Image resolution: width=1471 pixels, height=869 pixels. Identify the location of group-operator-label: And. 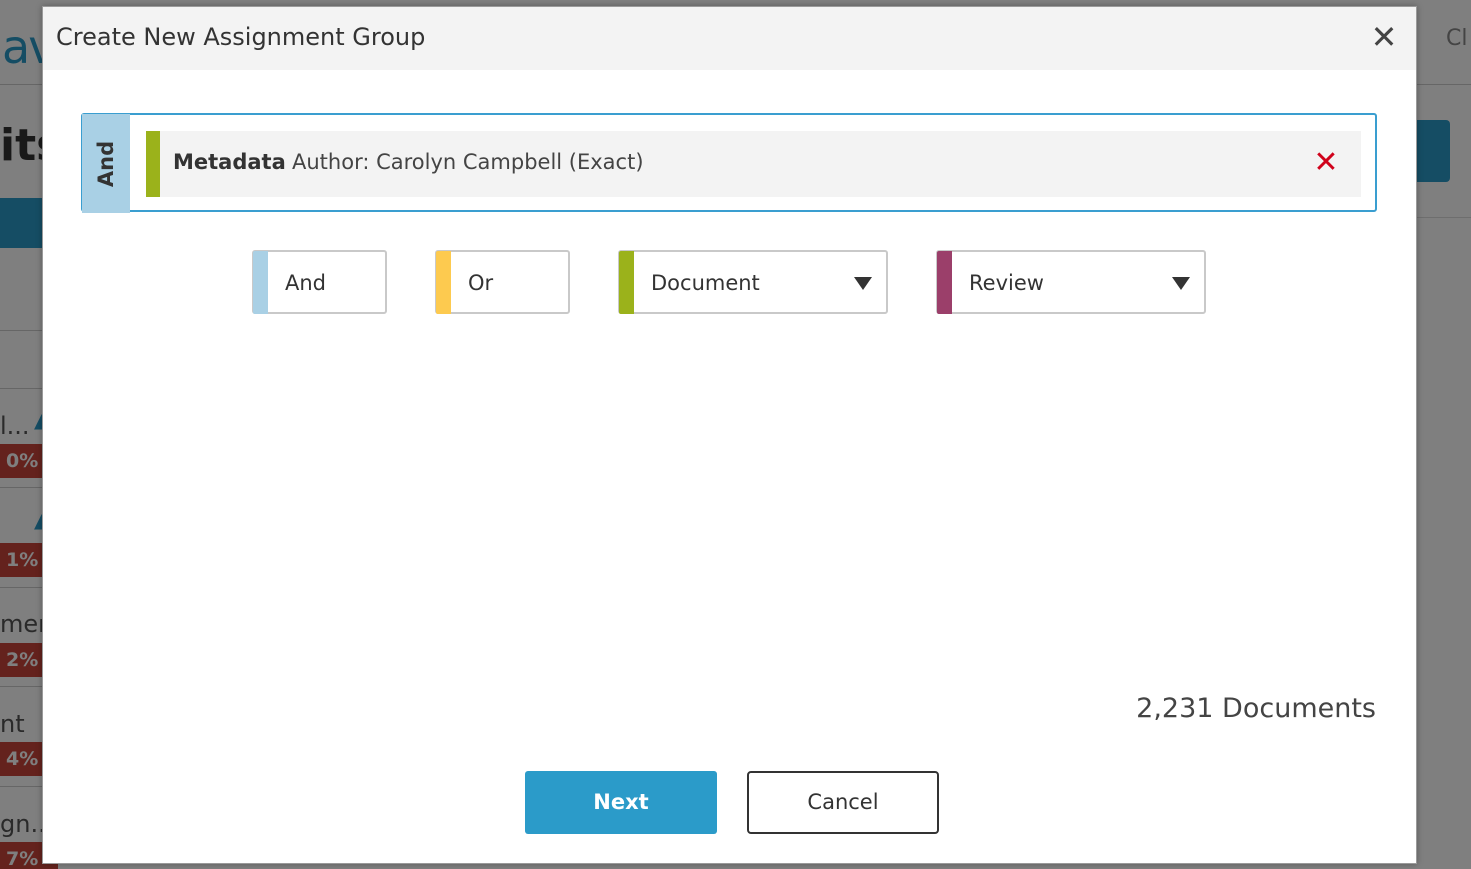
(106, 163).